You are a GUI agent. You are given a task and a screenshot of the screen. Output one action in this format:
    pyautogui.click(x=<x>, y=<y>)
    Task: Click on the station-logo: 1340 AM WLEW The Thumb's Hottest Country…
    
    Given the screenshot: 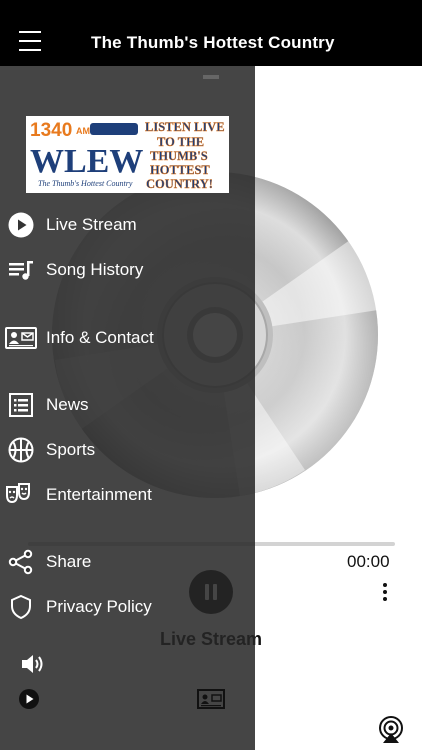 What is the action you would take?
    pyautogui.click(x=127, y=154)
    